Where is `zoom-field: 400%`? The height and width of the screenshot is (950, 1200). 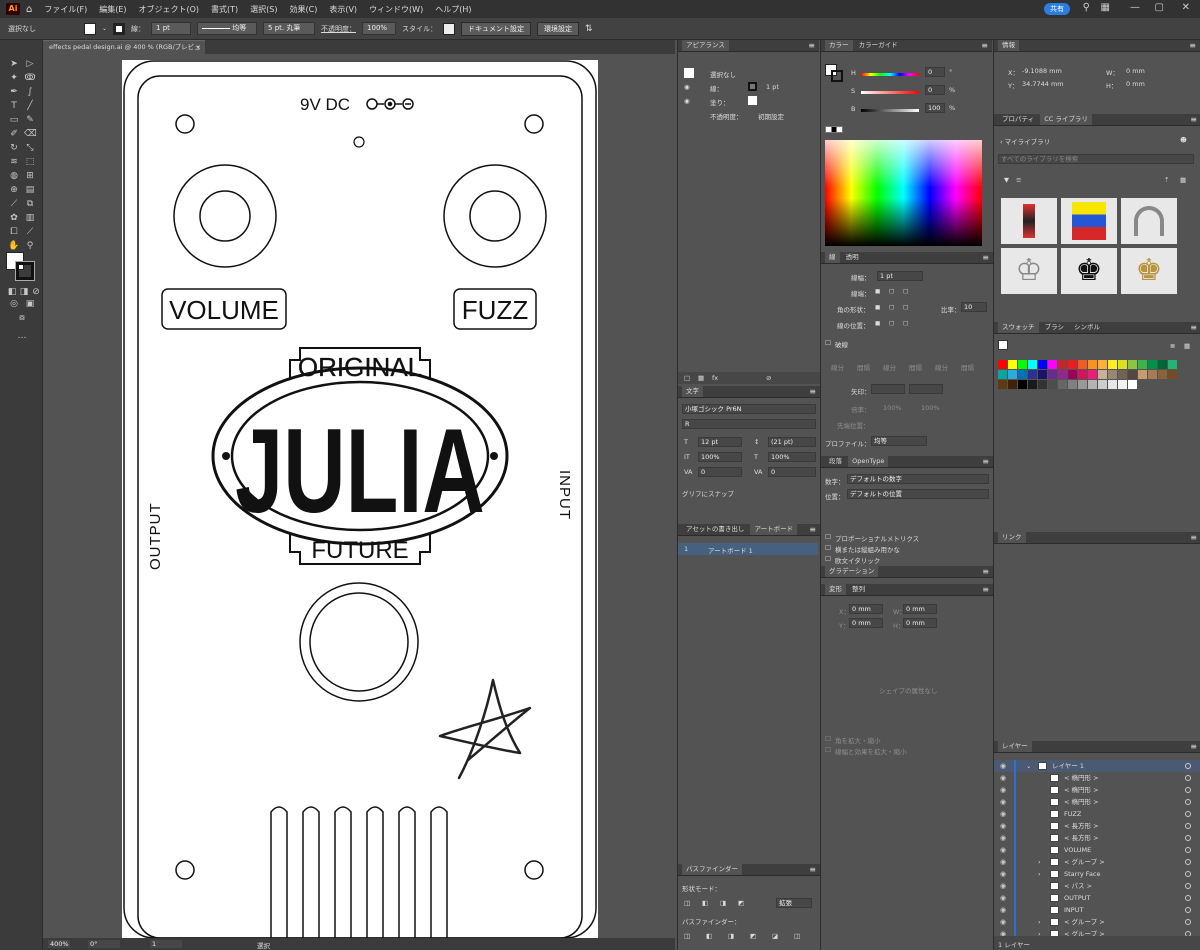
zoom-field: 400% is located at coordinates (59, 944).